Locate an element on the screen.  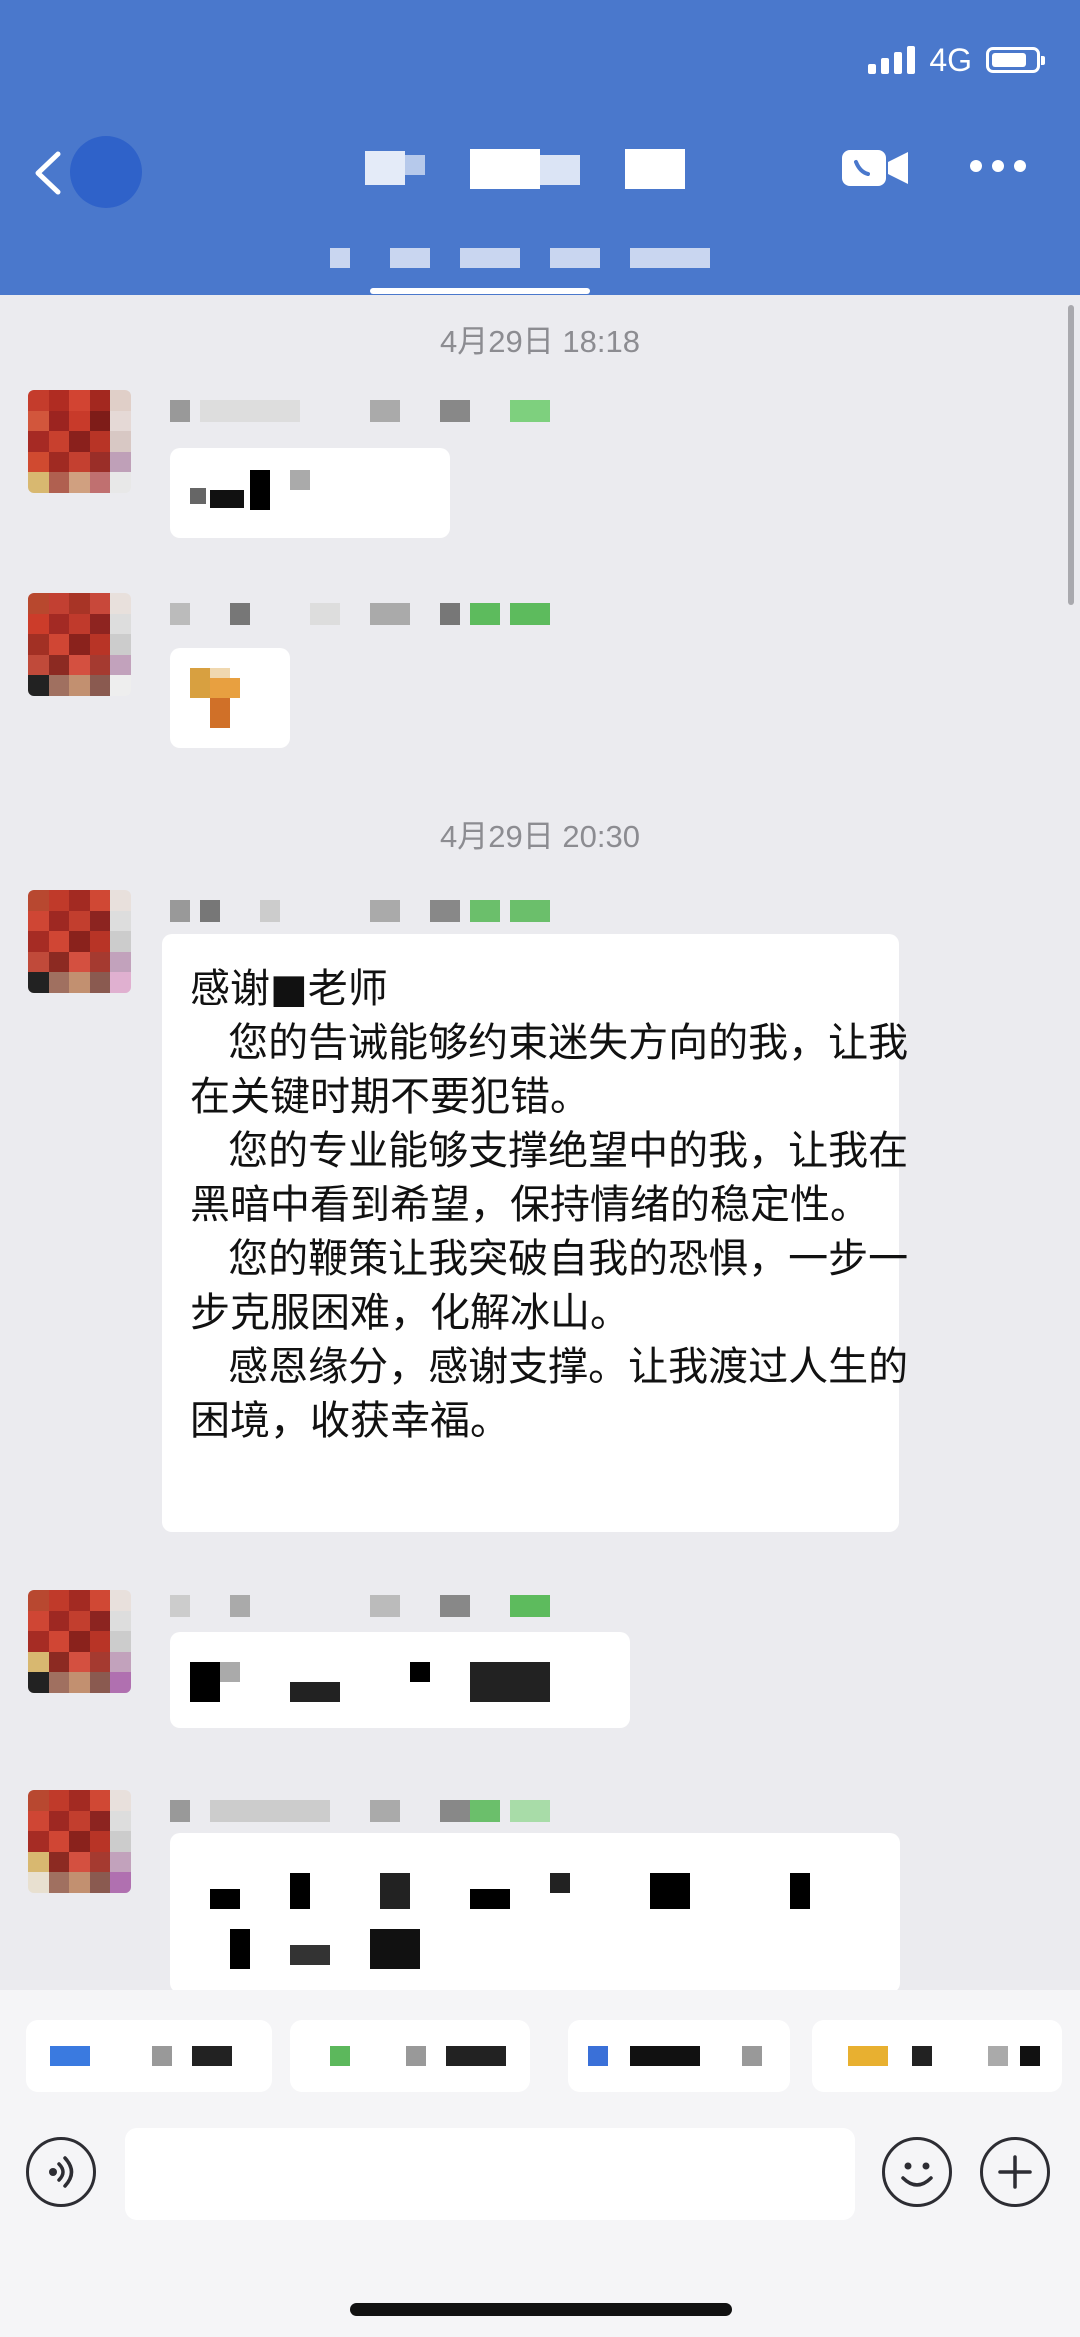
back-arrow-icon is located at coordinates (48, 173).